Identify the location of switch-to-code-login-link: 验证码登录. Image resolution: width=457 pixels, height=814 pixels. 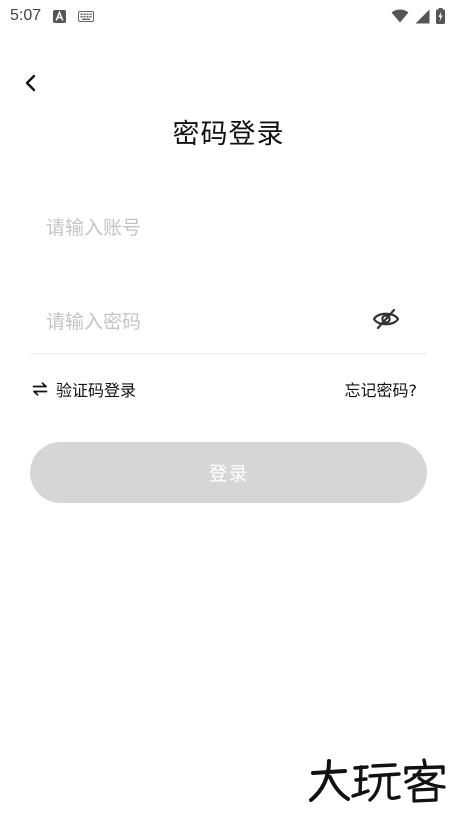
(84, 389).